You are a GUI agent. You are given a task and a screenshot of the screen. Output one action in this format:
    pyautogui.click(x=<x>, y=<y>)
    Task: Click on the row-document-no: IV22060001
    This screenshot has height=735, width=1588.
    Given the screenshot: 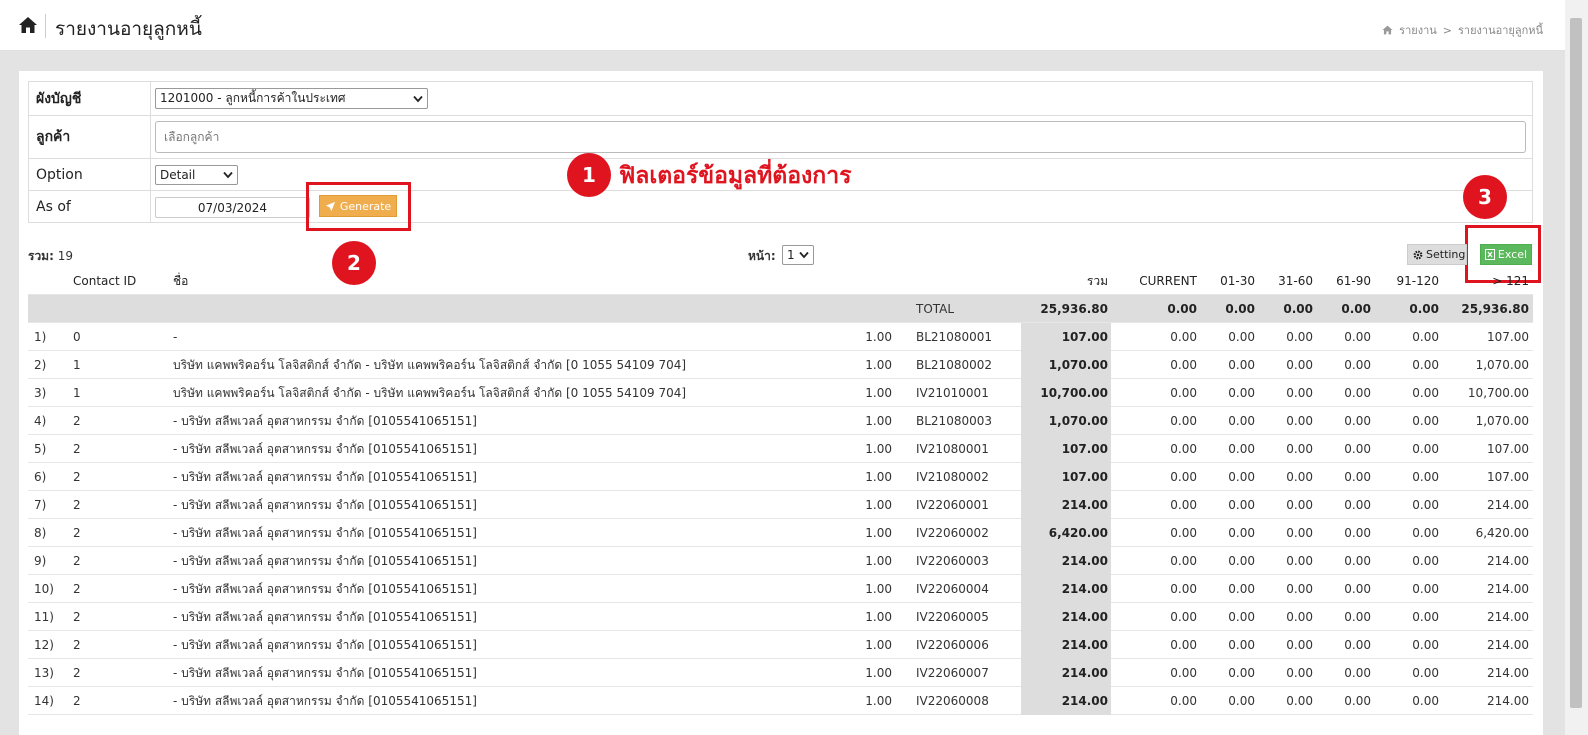 What is the action you would take?
    pyautogui.click(x=952, y=505)
    